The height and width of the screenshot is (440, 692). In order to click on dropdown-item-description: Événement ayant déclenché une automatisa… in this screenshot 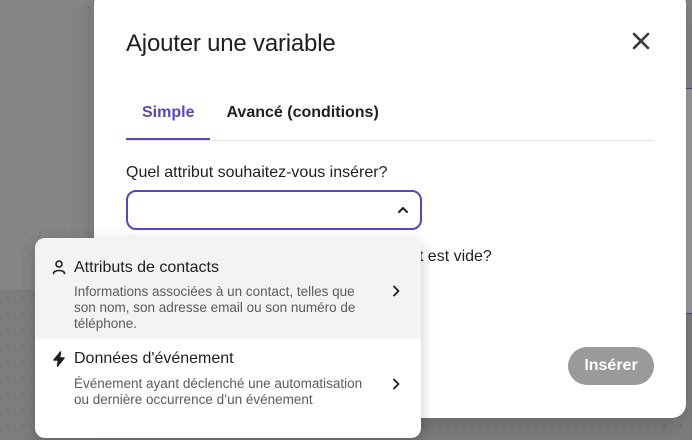, I will do `click(218, 391)`.